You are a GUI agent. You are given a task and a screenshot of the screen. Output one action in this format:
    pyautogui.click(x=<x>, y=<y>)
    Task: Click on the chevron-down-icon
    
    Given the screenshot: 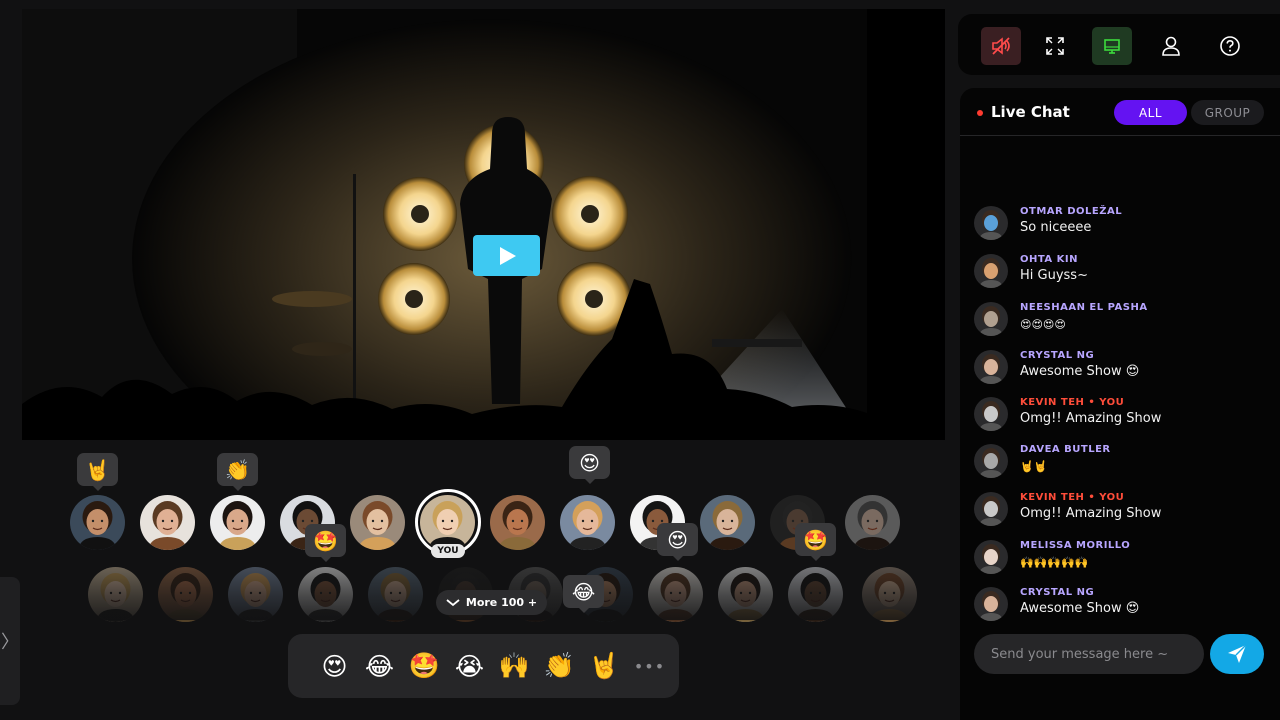 What is the action you would take?
    pyautogui.click(x=453, y=602)
    